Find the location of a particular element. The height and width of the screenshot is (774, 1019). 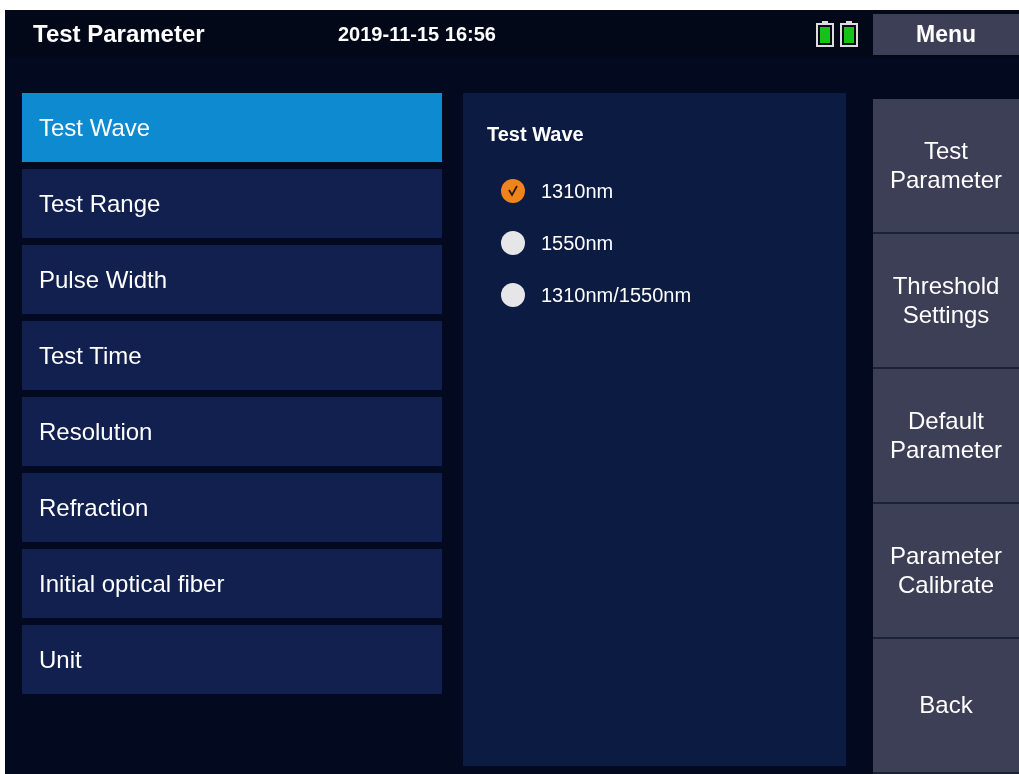

option-label: 1310nm is located at coordinates (577, 191).